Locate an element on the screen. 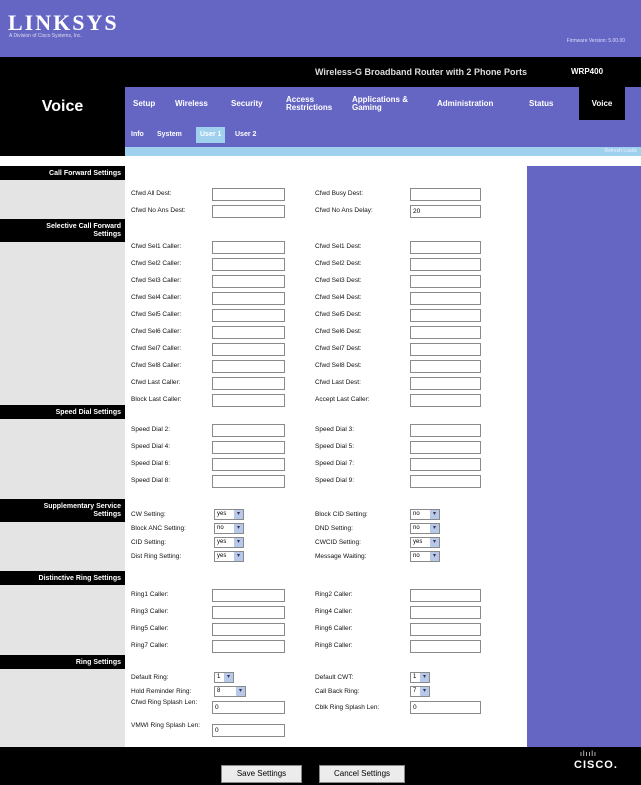  call-back-ring-select: 7 ▾ is located at coordinates (420, 691).